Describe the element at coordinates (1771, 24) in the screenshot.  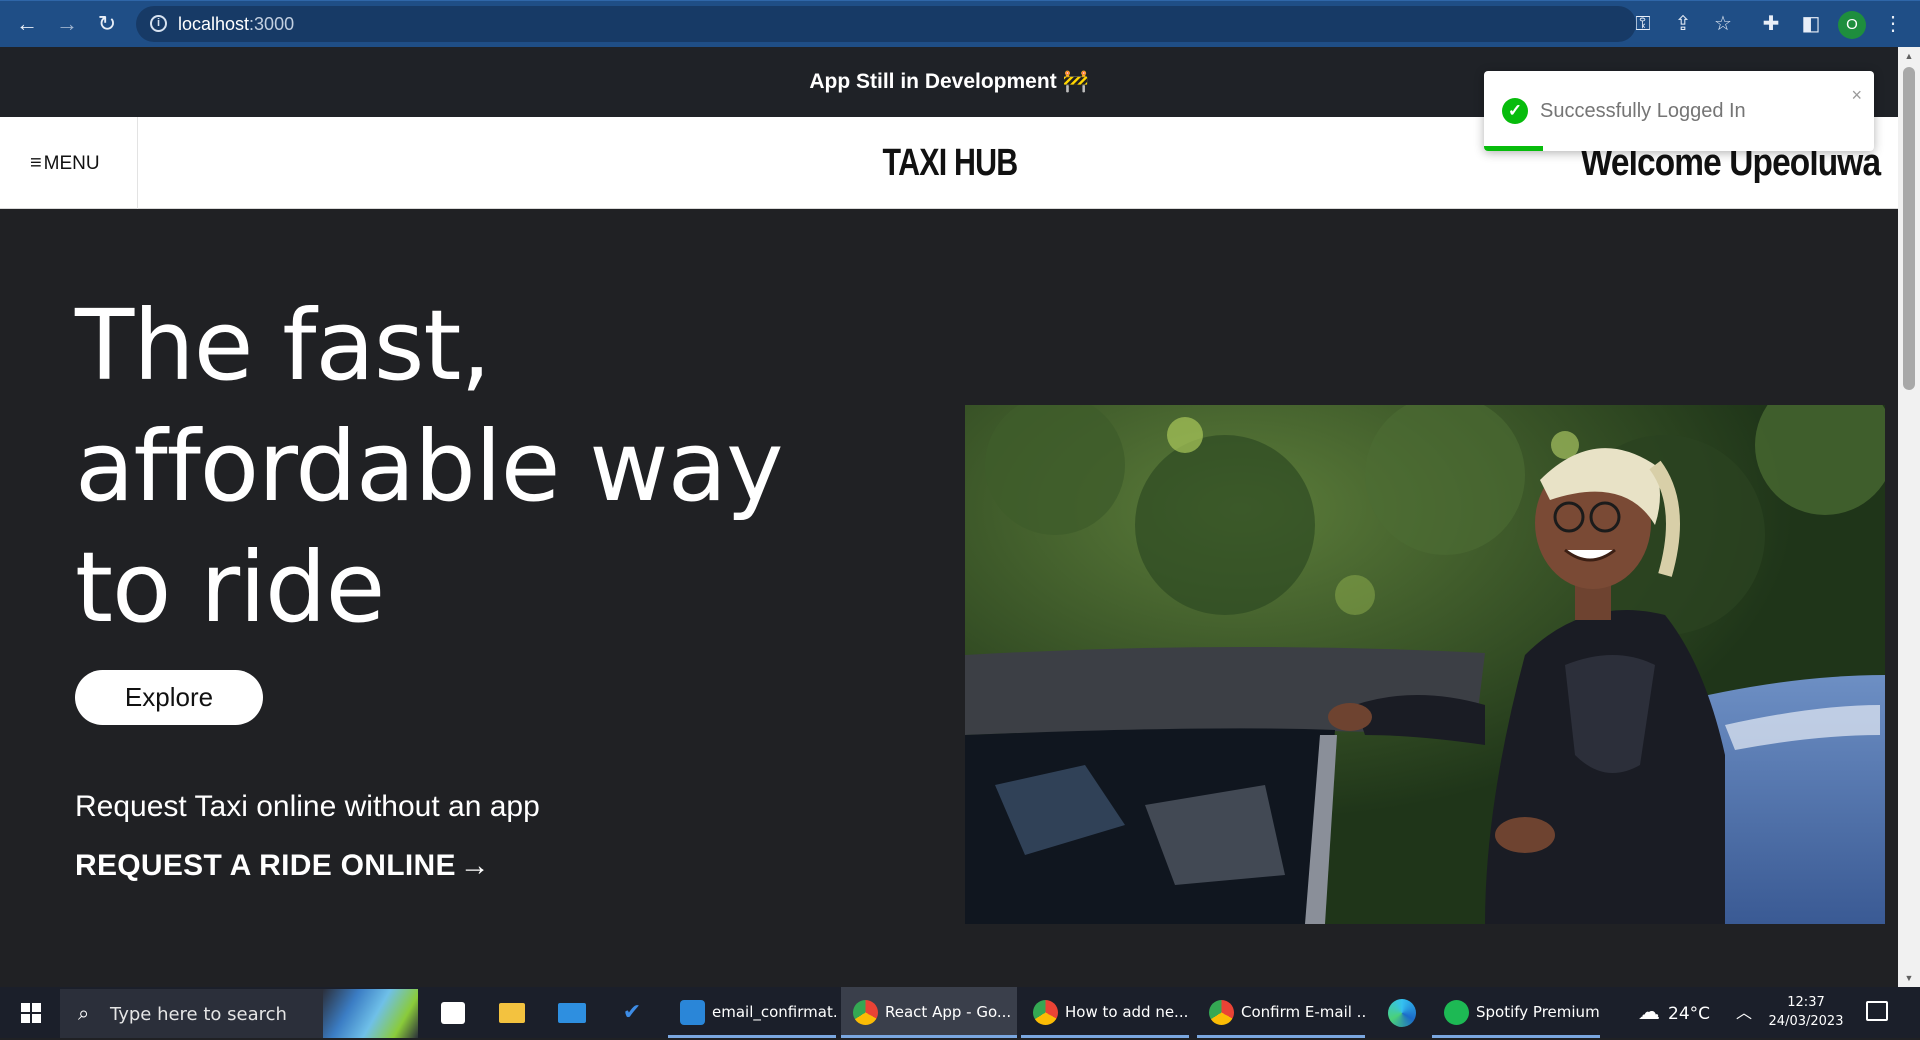
I see `extensions-icon: ✚` at that location.